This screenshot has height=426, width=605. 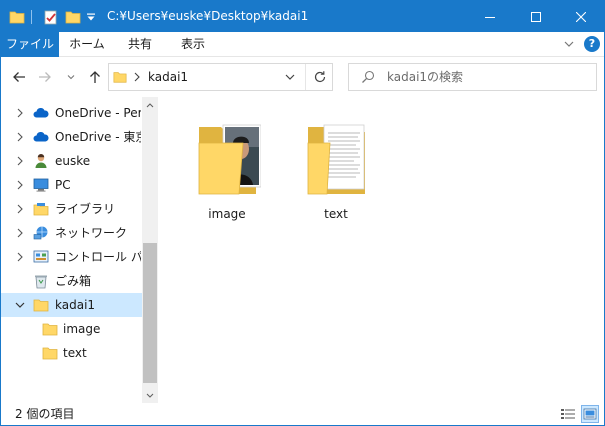 I want to click on navigation-bar: kadai1, so click(x=302, y=77).